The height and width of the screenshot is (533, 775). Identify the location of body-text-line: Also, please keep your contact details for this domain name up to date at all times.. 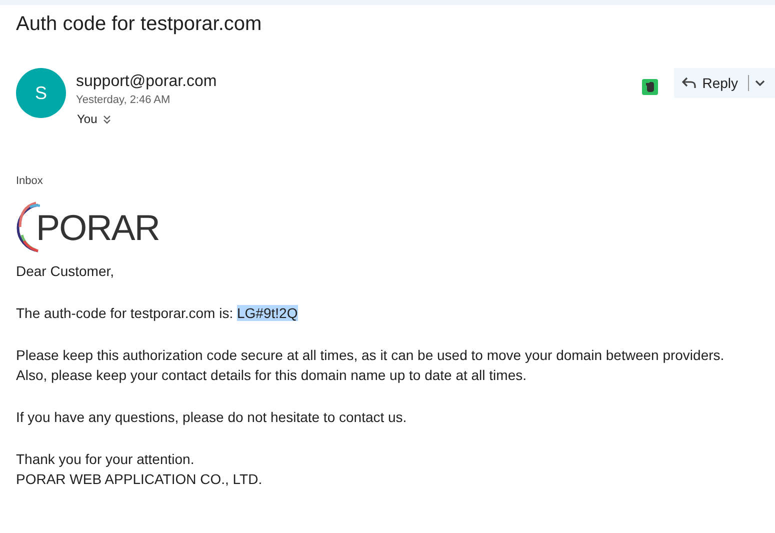
(271, 375).